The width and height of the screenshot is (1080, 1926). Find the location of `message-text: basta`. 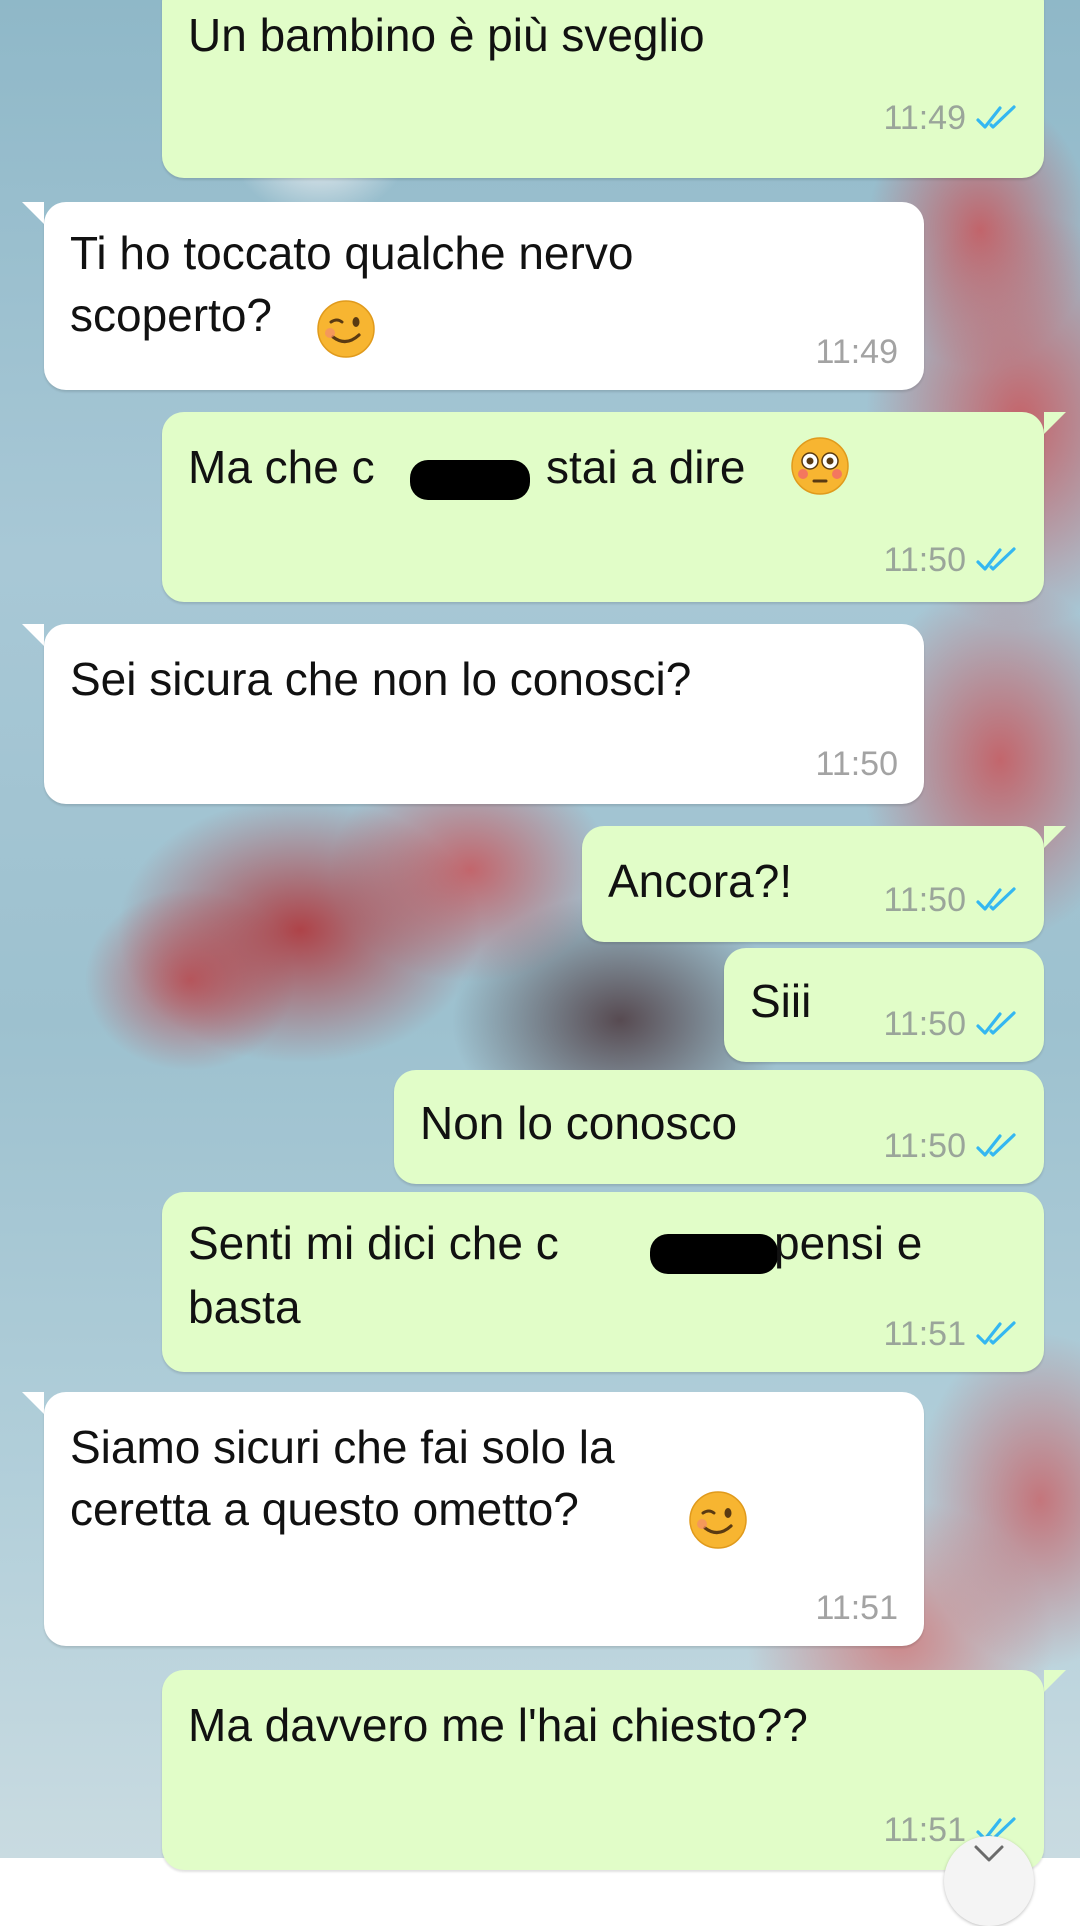

message-text: basta is located at coordinates (244, 1307).